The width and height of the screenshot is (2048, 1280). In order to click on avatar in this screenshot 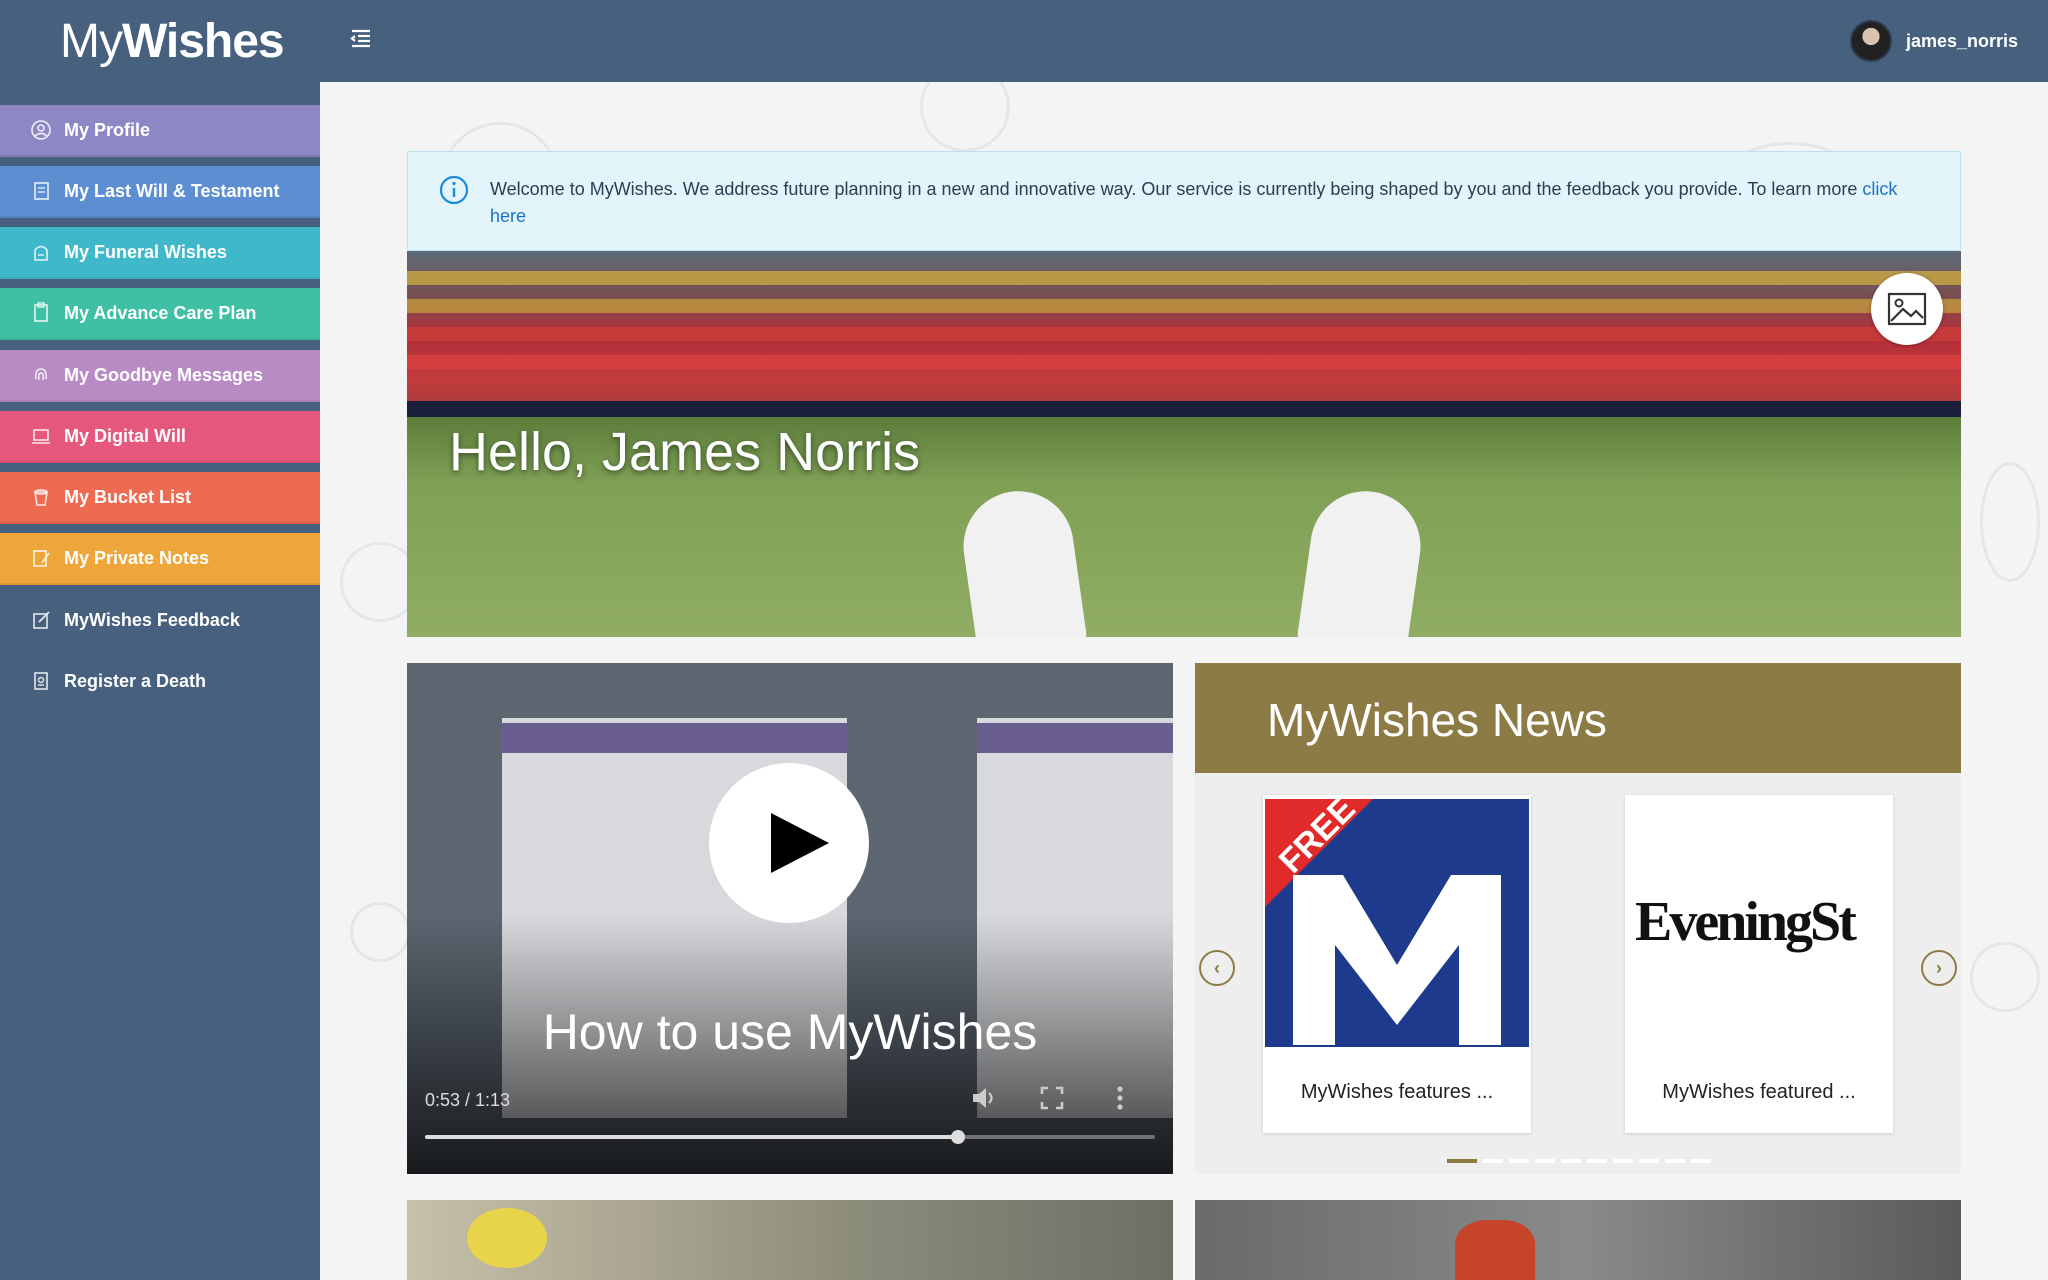, I will do `click(1870, 41)`.